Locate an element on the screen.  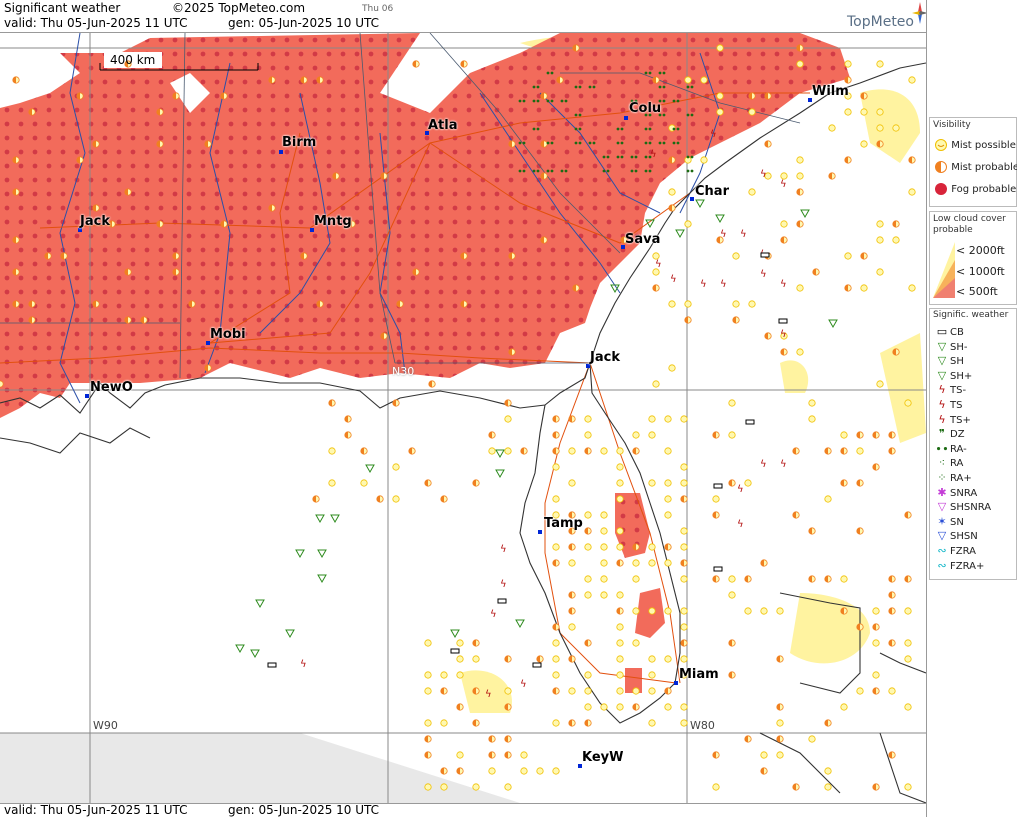
legend-label-1000ft: < 1000ft is located at coordinates (980, 271).